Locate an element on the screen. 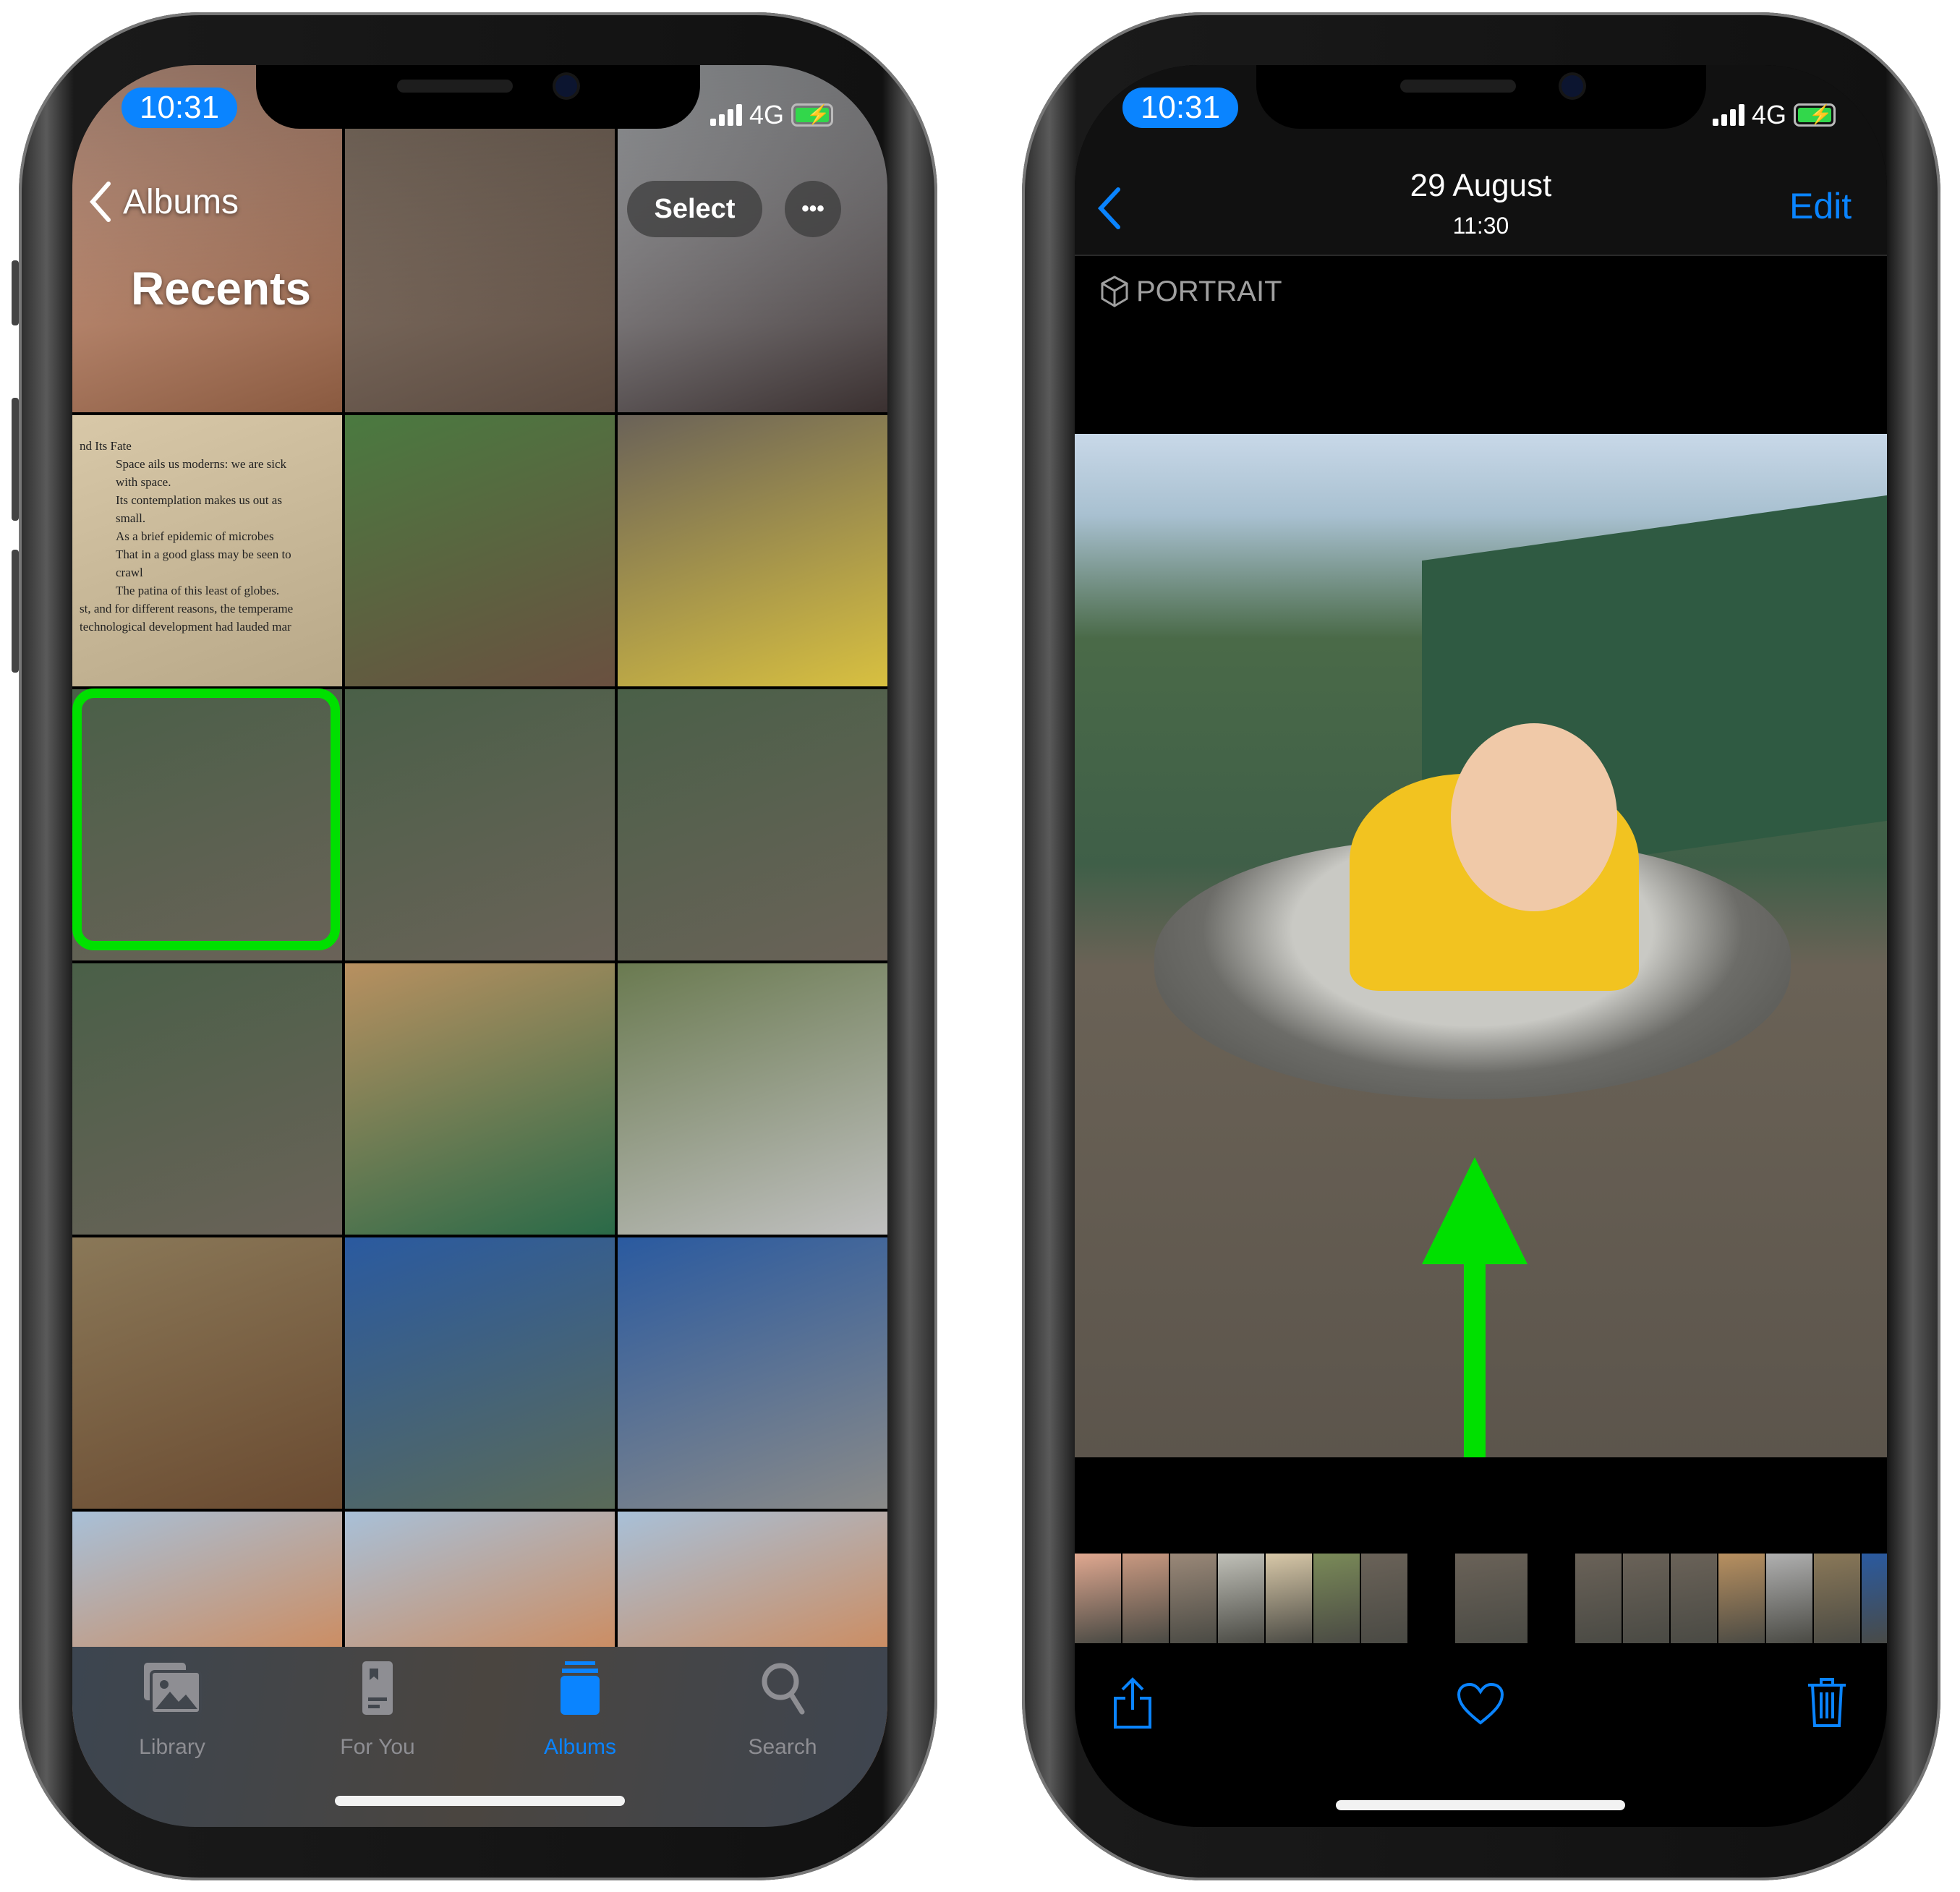 This screenshot has width=1960, height=1892. book-text-line: Space ails us moderns: we are sick is located at coordinates (201, 464).